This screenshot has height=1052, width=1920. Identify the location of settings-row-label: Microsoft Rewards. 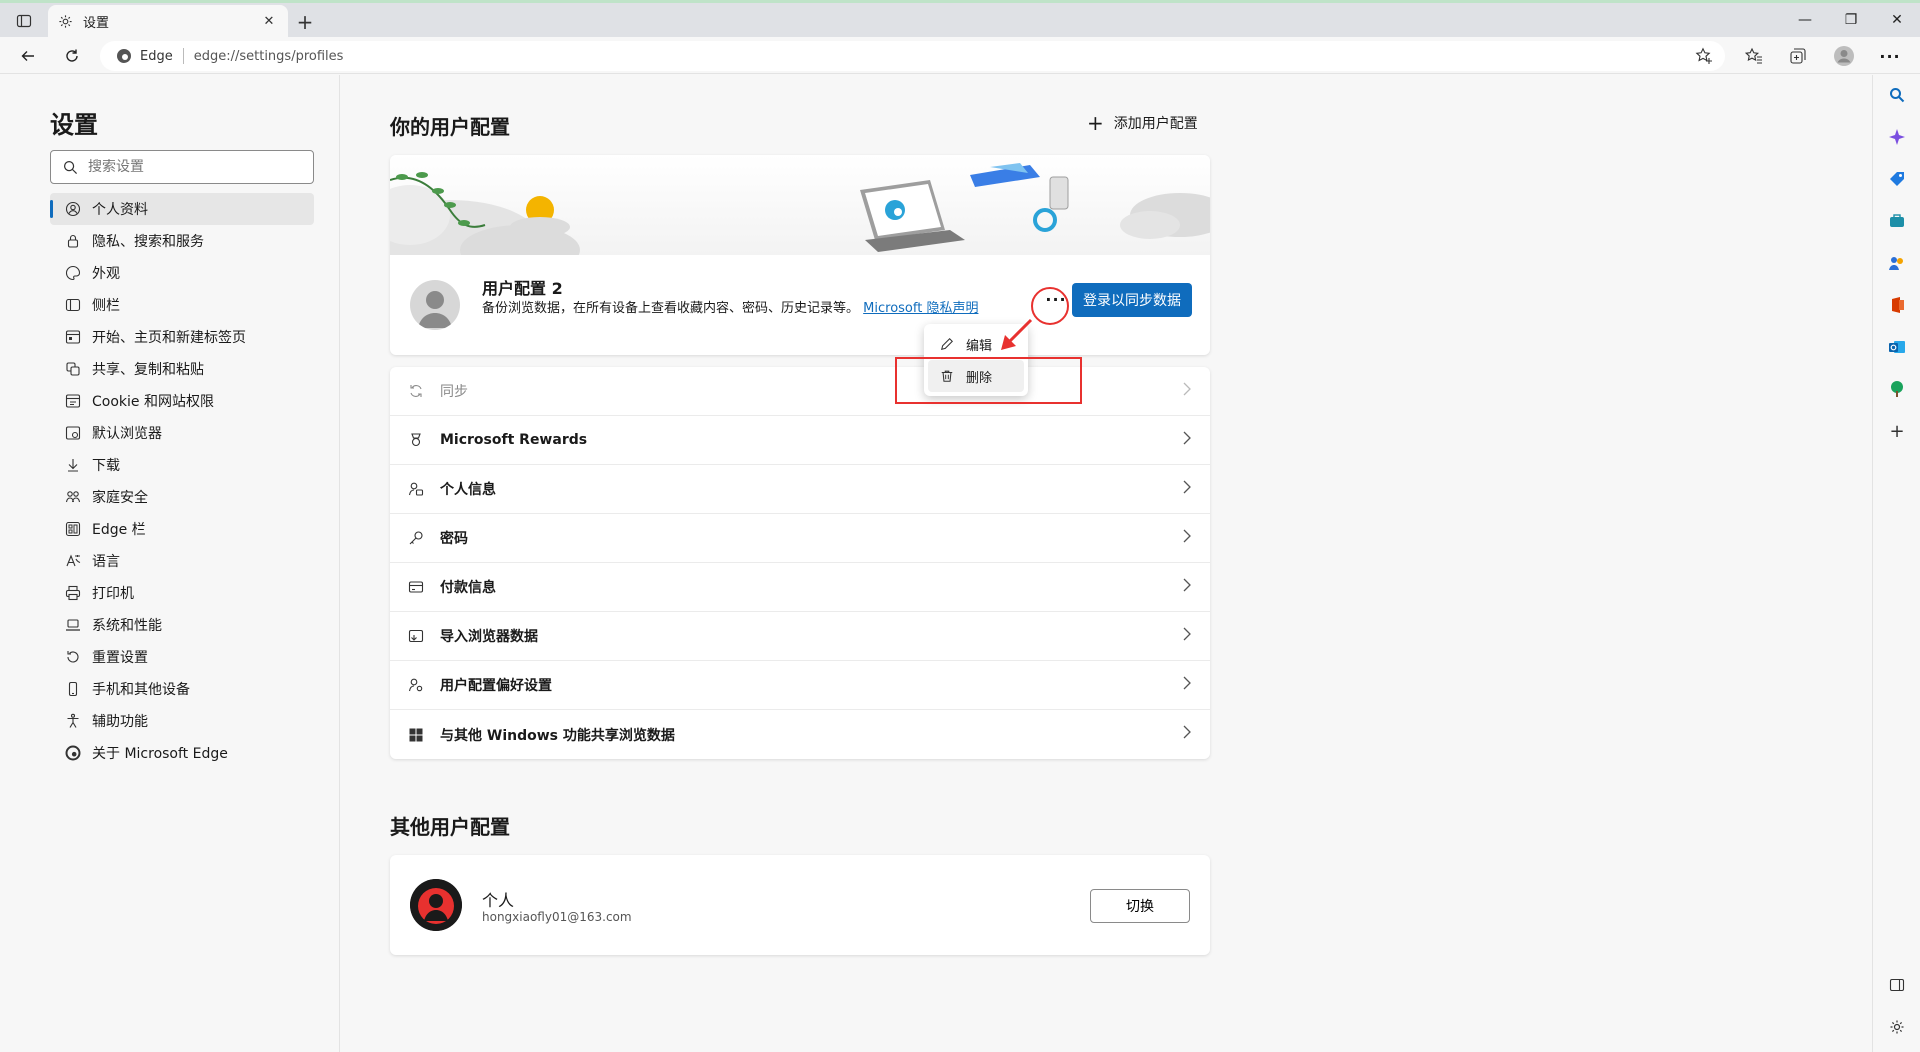
(514, 440).